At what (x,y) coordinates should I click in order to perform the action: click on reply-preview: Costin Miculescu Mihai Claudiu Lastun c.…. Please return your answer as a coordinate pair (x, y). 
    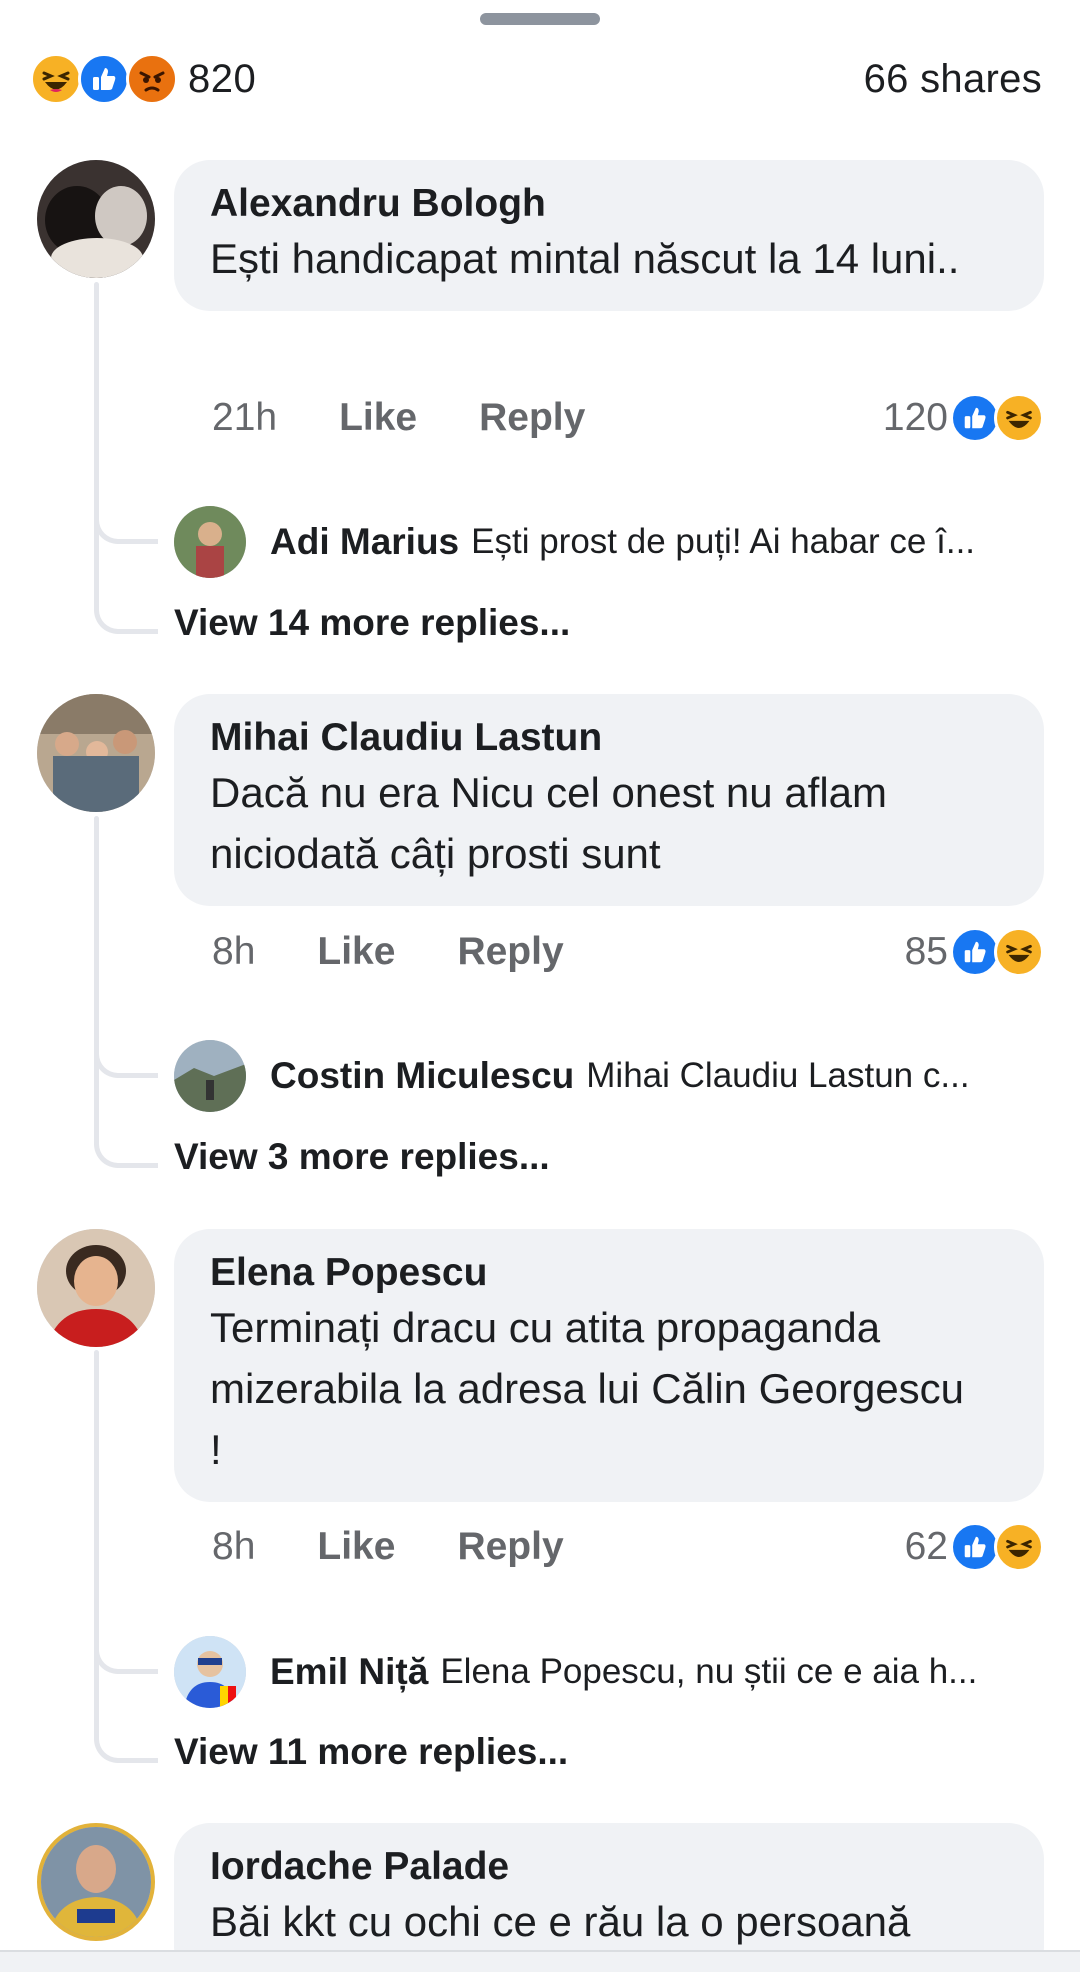
    Looking at the image, I should click on (609, 1076).